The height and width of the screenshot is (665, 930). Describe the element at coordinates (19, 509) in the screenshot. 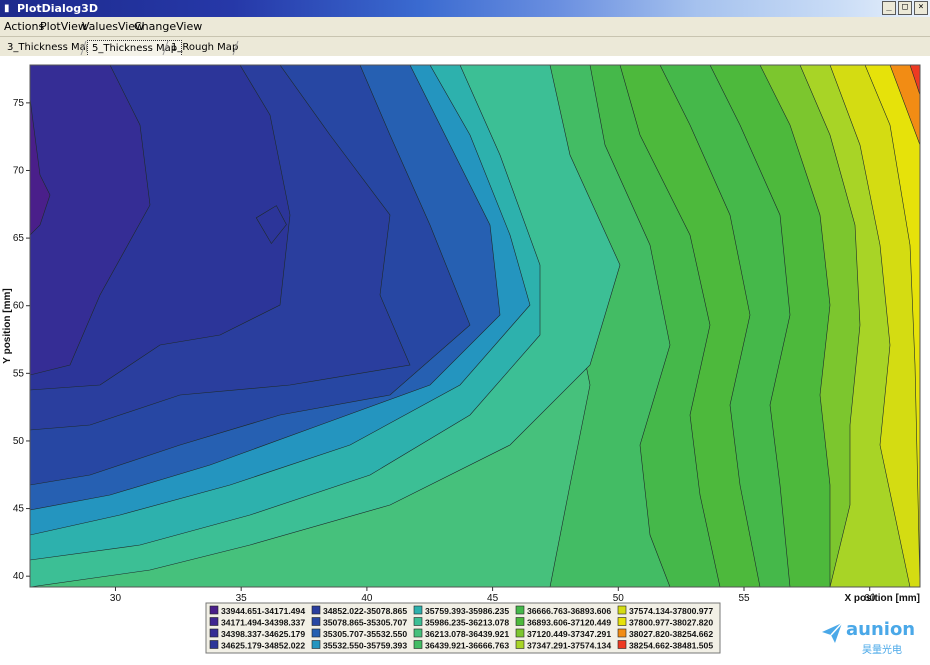

I see `y-tick-label: 45` at that location.